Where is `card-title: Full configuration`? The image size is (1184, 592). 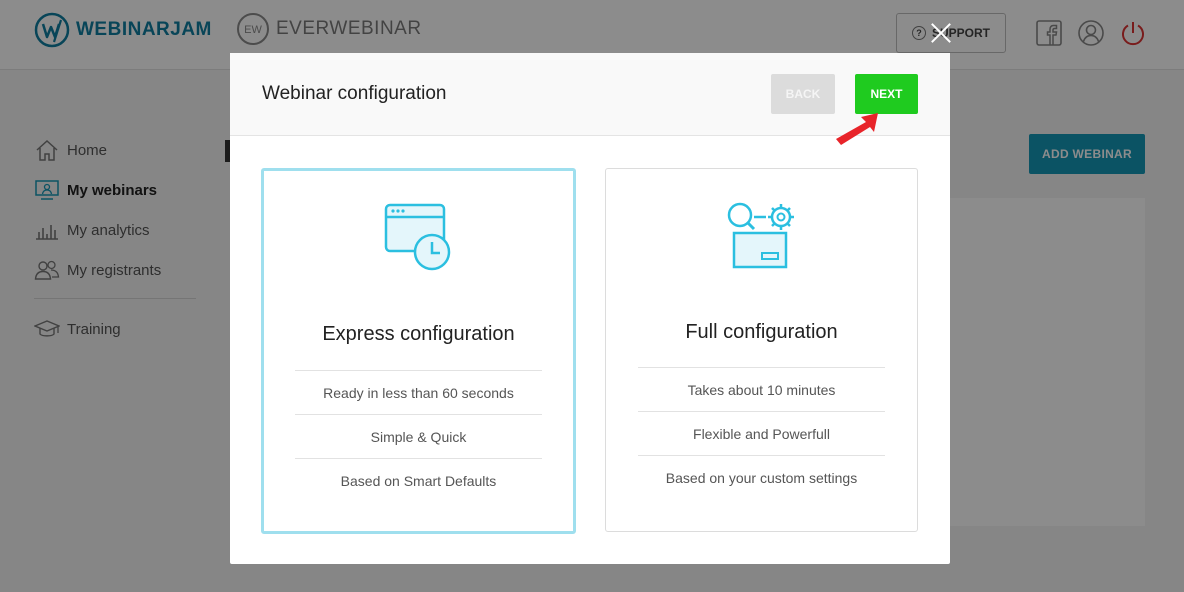
card-title: Full configuration is located at coordinates (761, 332).